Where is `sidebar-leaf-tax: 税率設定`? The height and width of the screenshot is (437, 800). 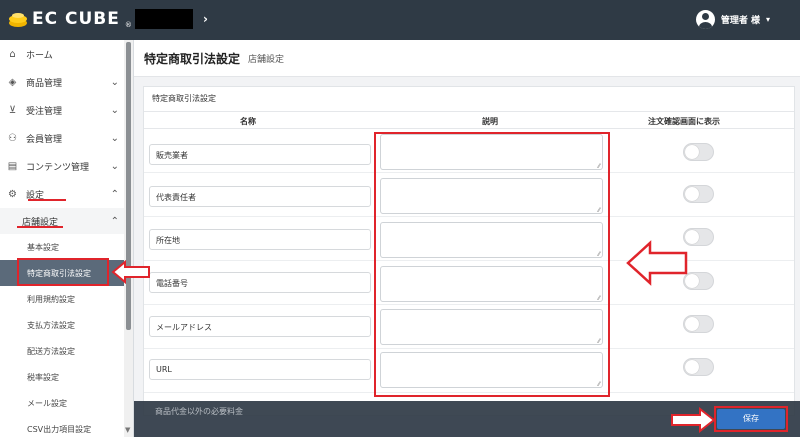 sidebar-leaf-tax: 税率設定 is located at coordinates (66, 377).